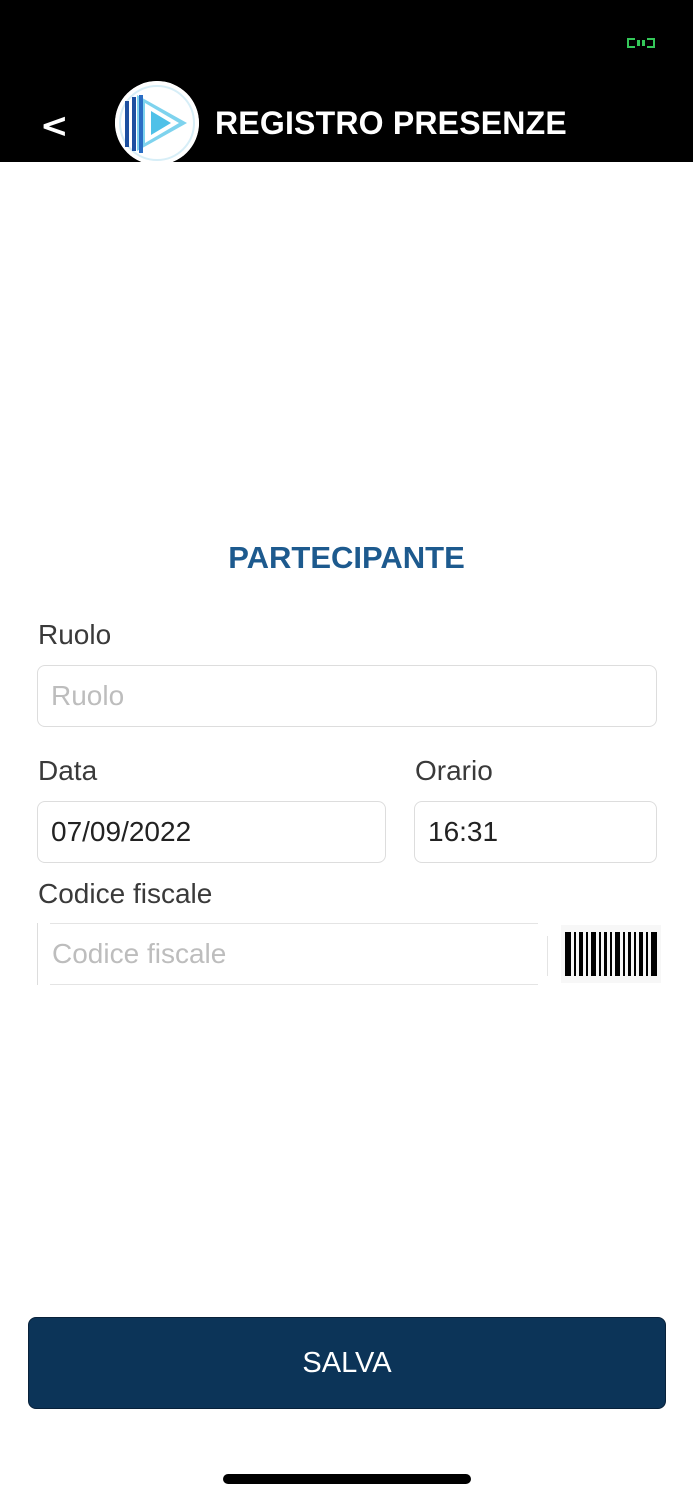 This screenshot has width=693, height=1500. What do you see at coordinates (347, 1363) in the screenshot?
I see `save-button: SALVA` at bounding box center [347, 1363].